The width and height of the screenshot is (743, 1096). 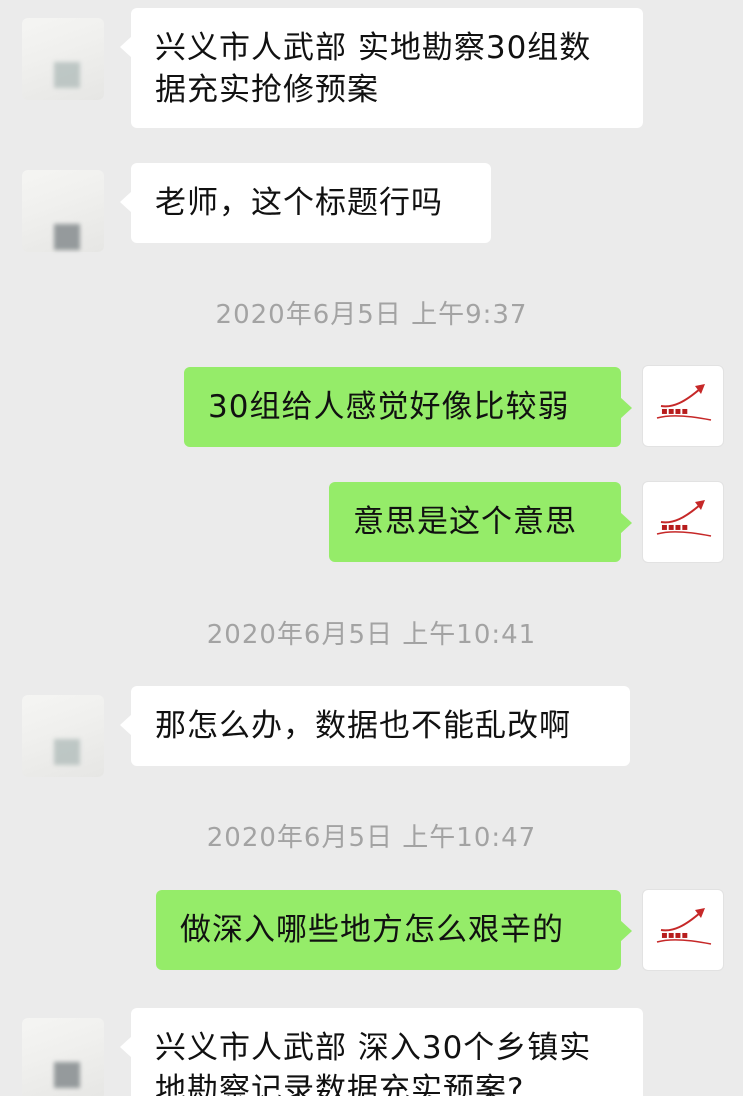 What do you see at coordinates (373, 1048) in the screenshot?
I see `message-text-line: 兴义市人武部 深入30个乡镇实` at bounding box center [373, 1048].